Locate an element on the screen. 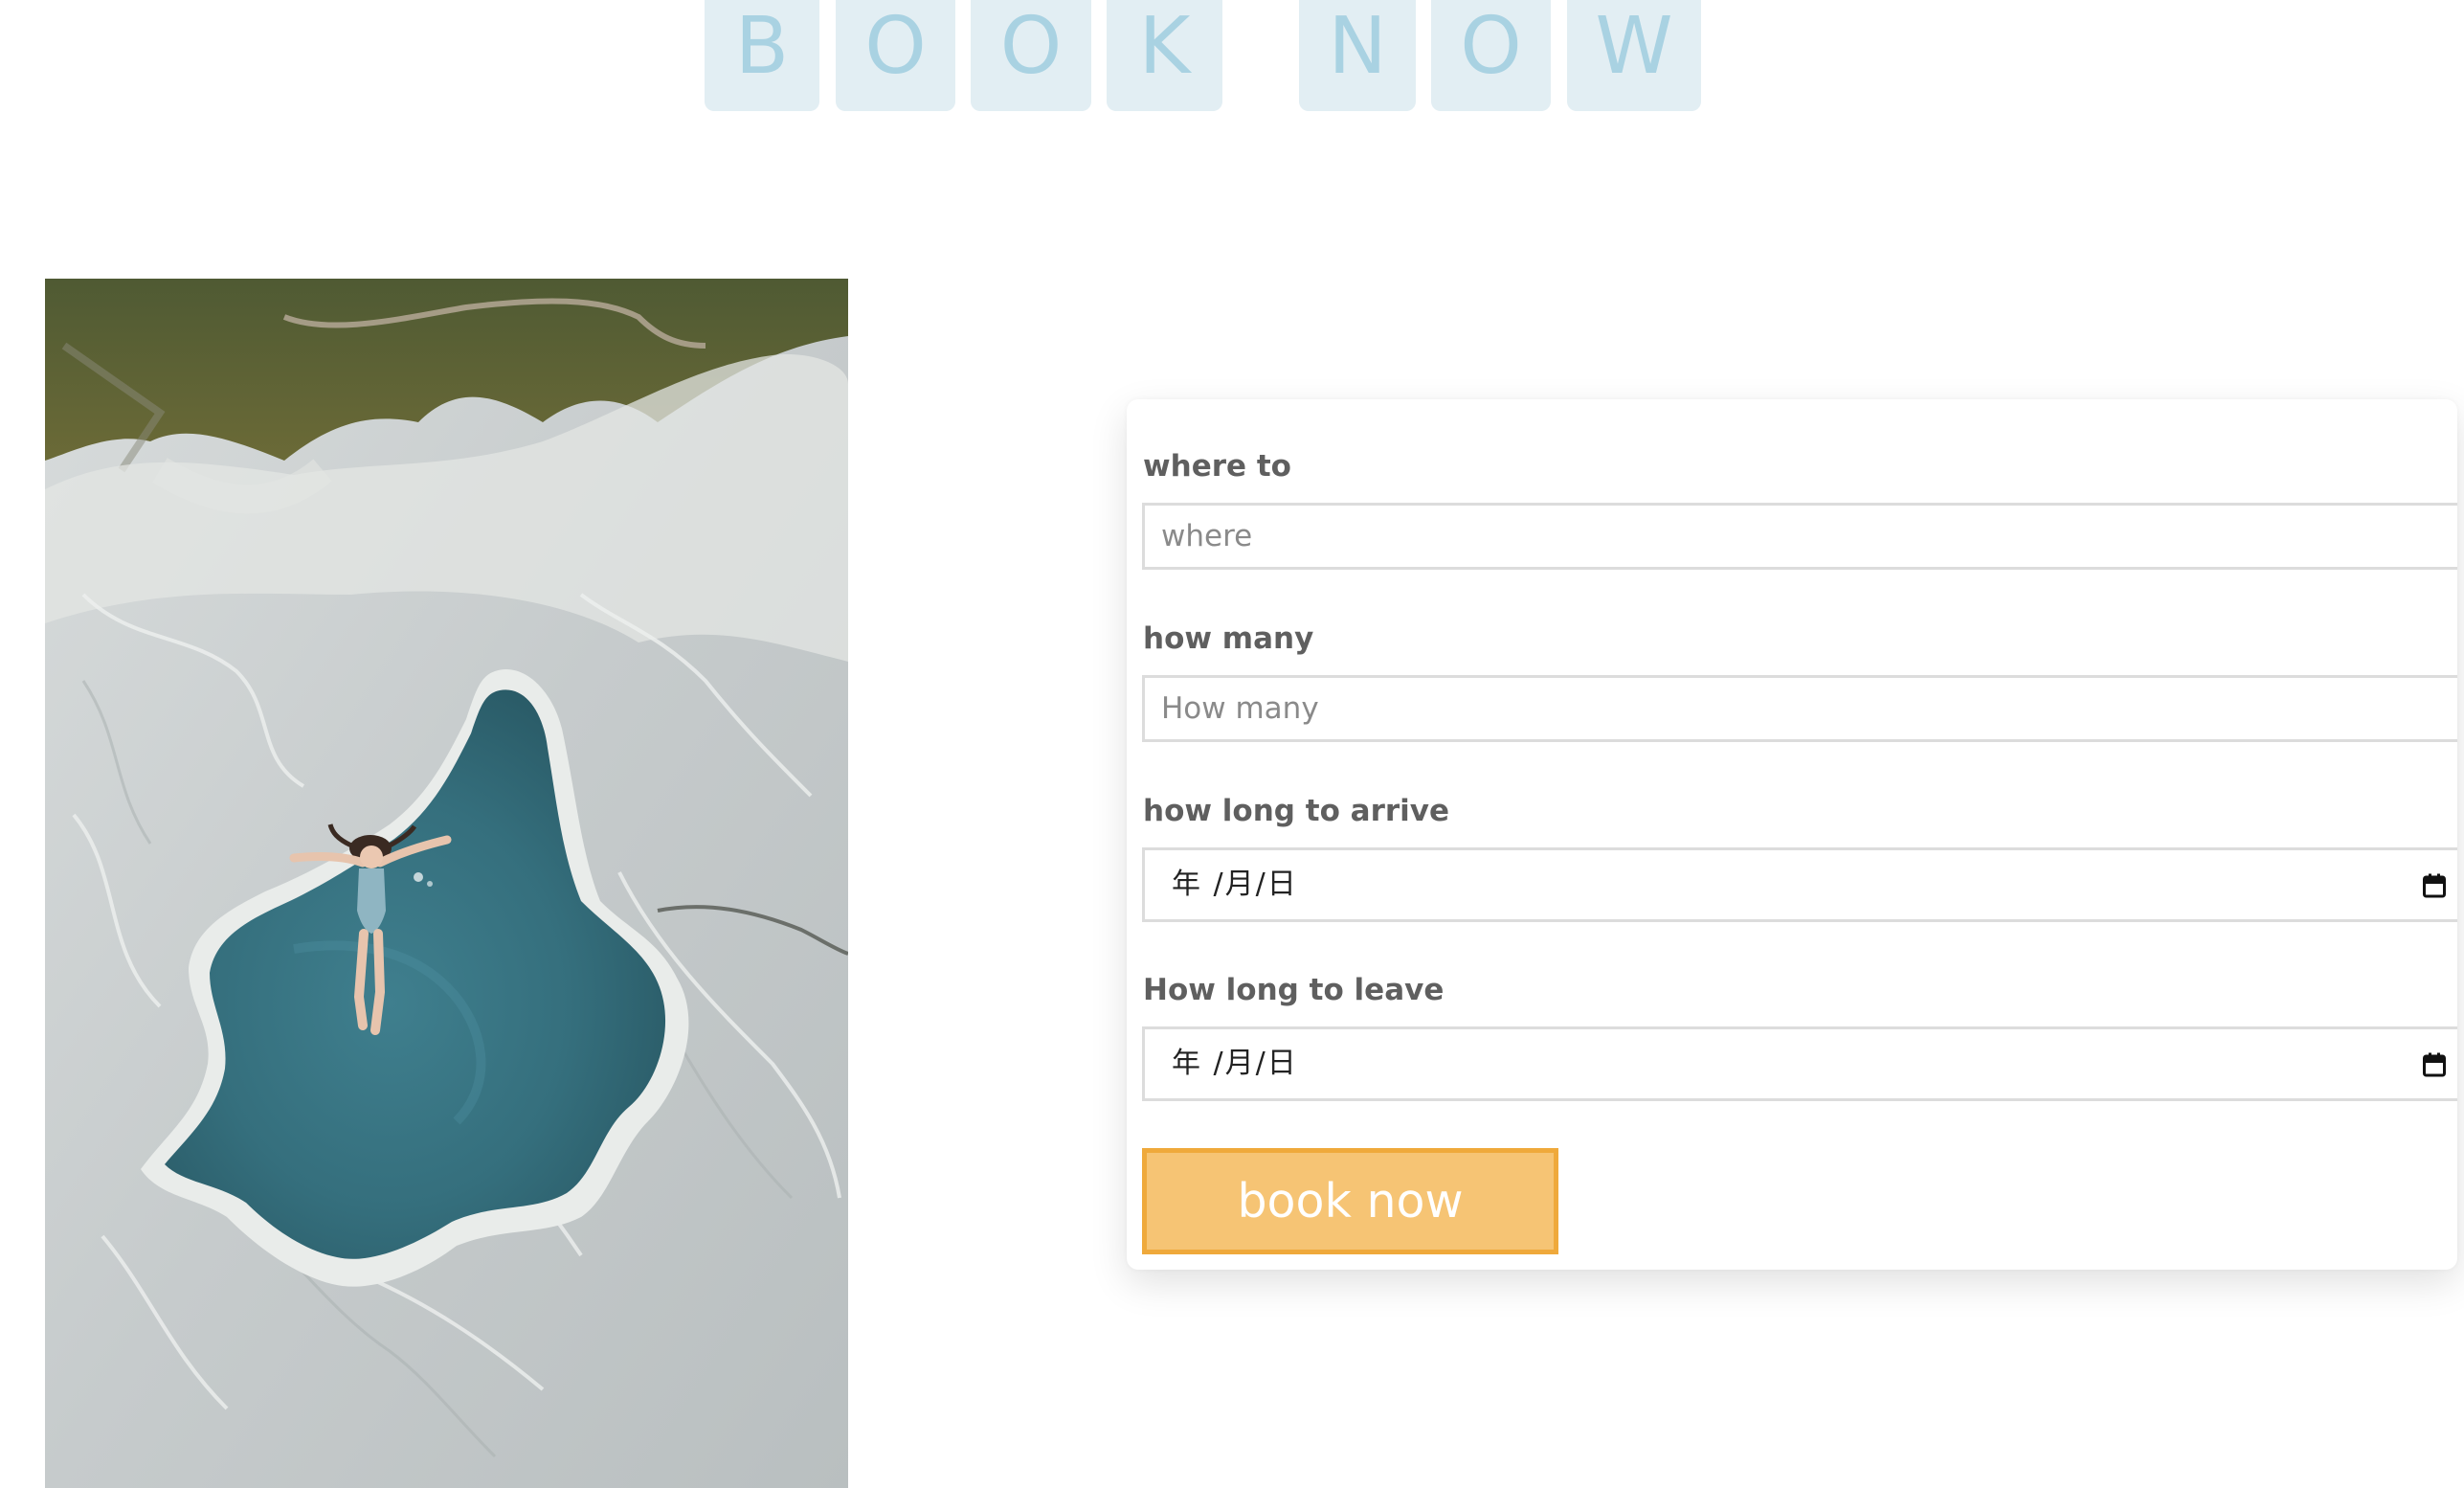 Image resolution: width=2464 pixels, height=1488 pixels. arrive-date-input: 年 /月/日 is located at coordinates (1800, 884).